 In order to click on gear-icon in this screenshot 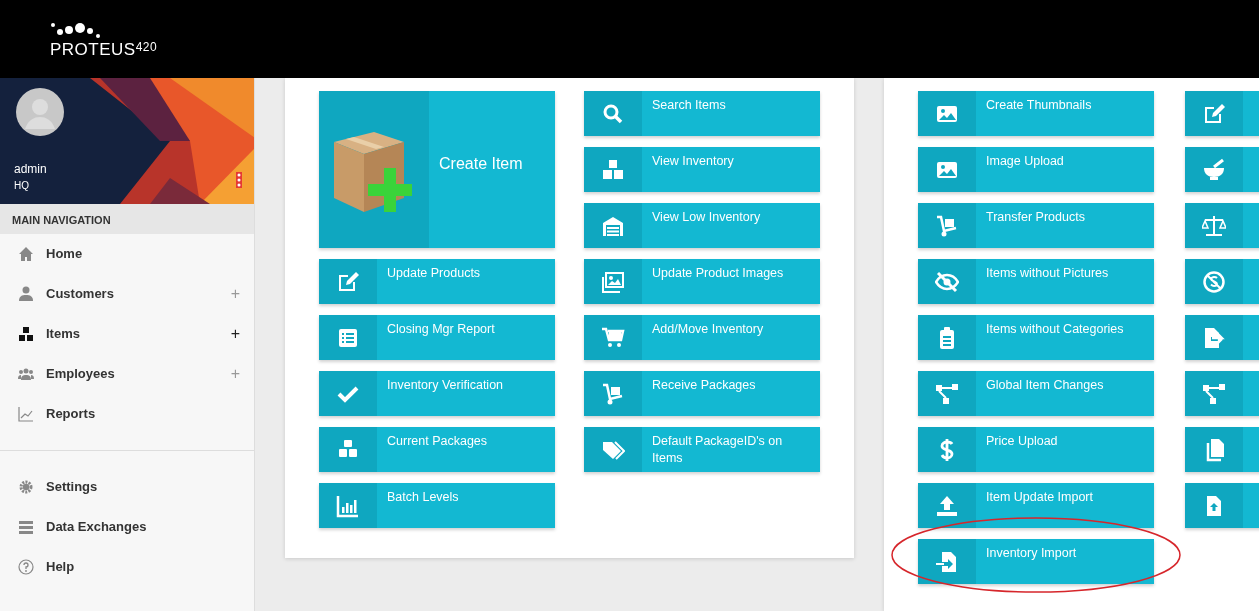, I will do `click(26, 487)`.